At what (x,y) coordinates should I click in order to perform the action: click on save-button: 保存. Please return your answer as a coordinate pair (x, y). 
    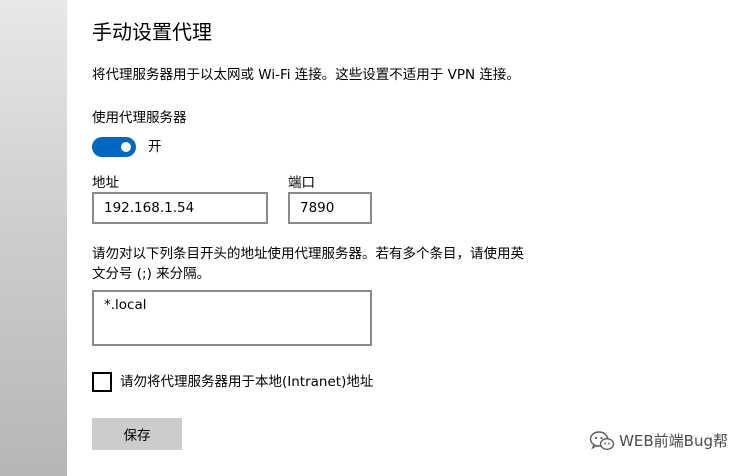
    Looking at the image, I should click on (137, 434).